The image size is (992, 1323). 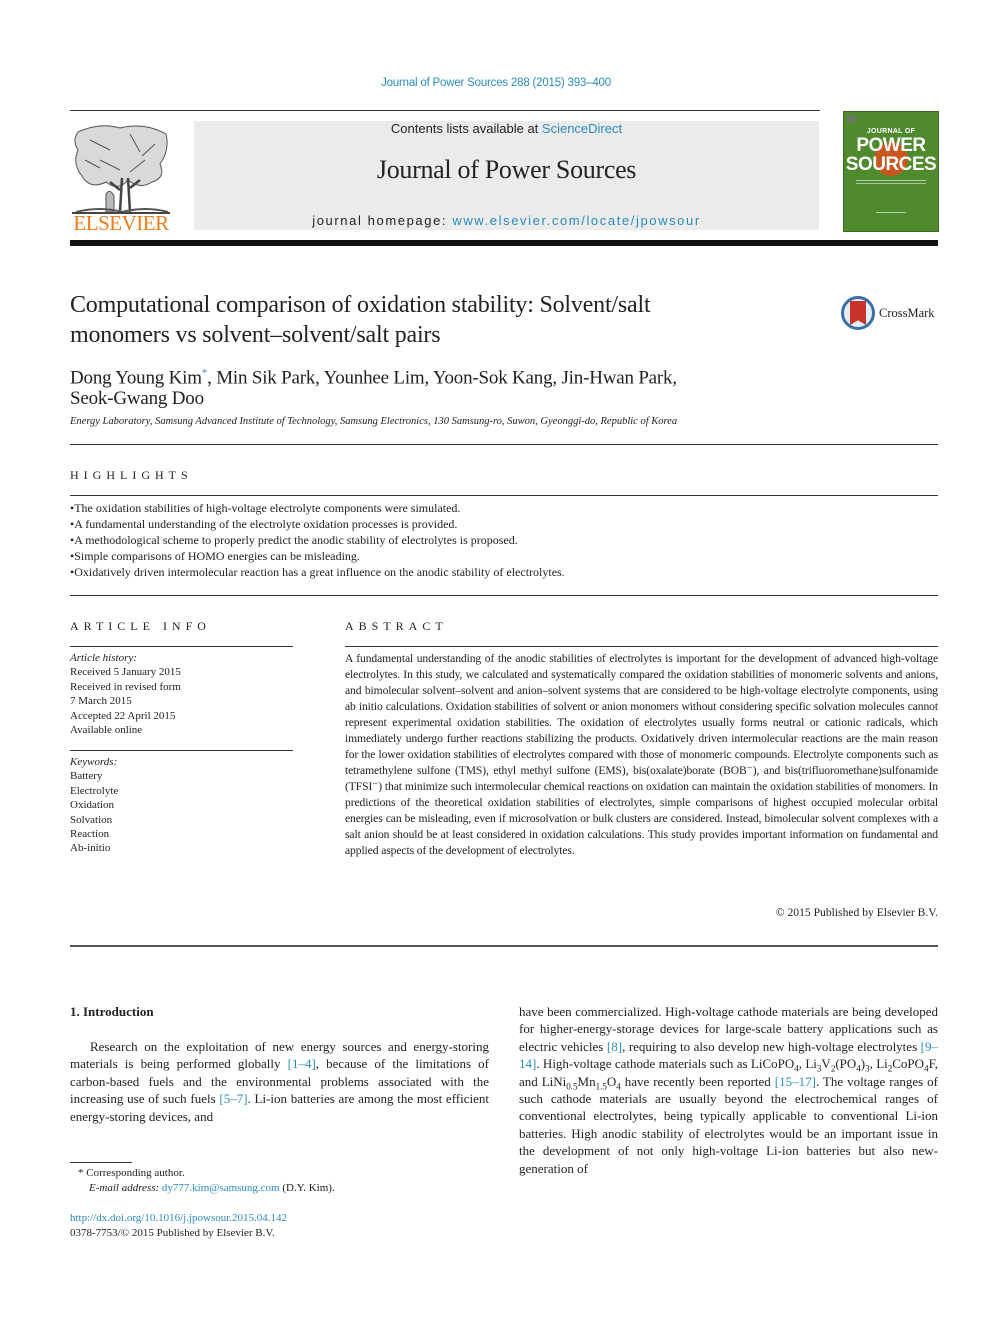 What do you see at coordinates (504, 243) in the screenshot?
I see `header-thick-divider` at bounding box center [504, 243].